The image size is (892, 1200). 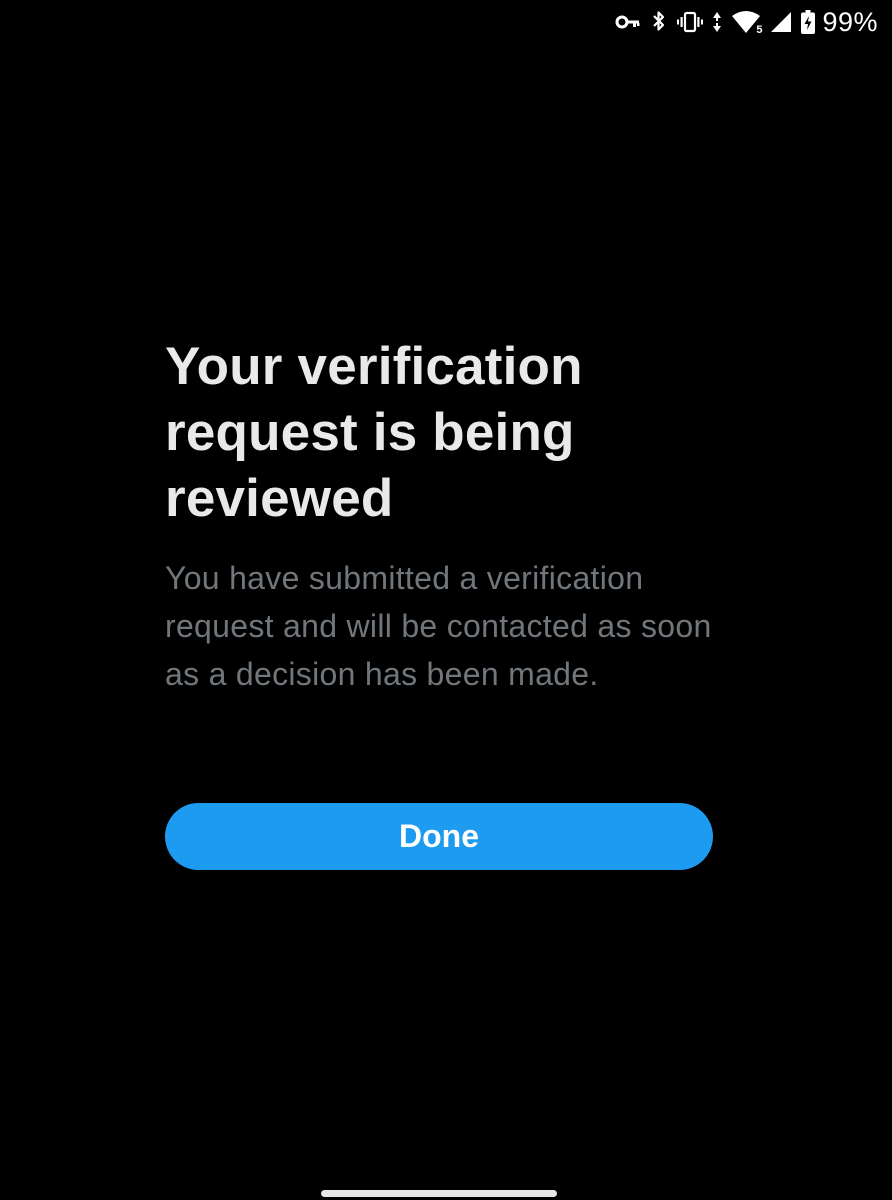 What do you see at coordinates (781, 22) in the screenshot?
I see `cell-signal-icon` at bounding box center [781, 22].